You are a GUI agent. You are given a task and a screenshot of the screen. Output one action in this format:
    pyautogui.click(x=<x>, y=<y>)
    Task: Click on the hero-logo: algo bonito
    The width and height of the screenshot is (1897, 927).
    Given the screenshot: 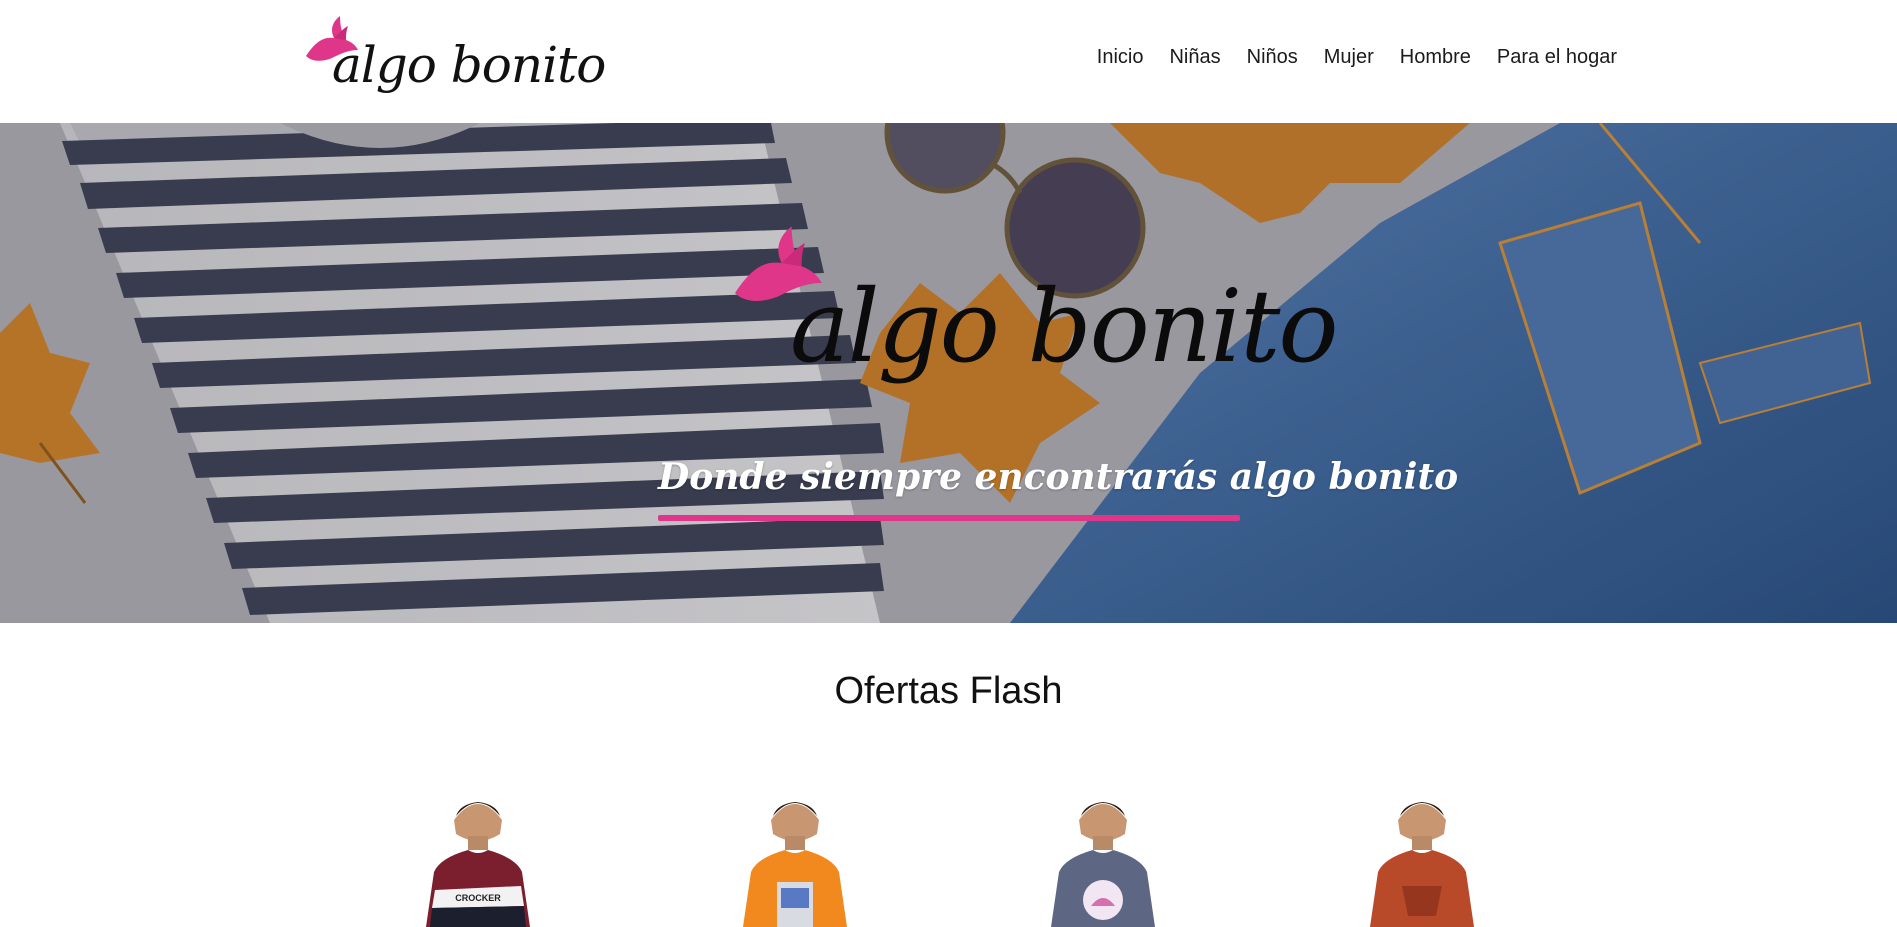 What is the action you would take?
    pyautogui.click(x=1032, y=318)
    